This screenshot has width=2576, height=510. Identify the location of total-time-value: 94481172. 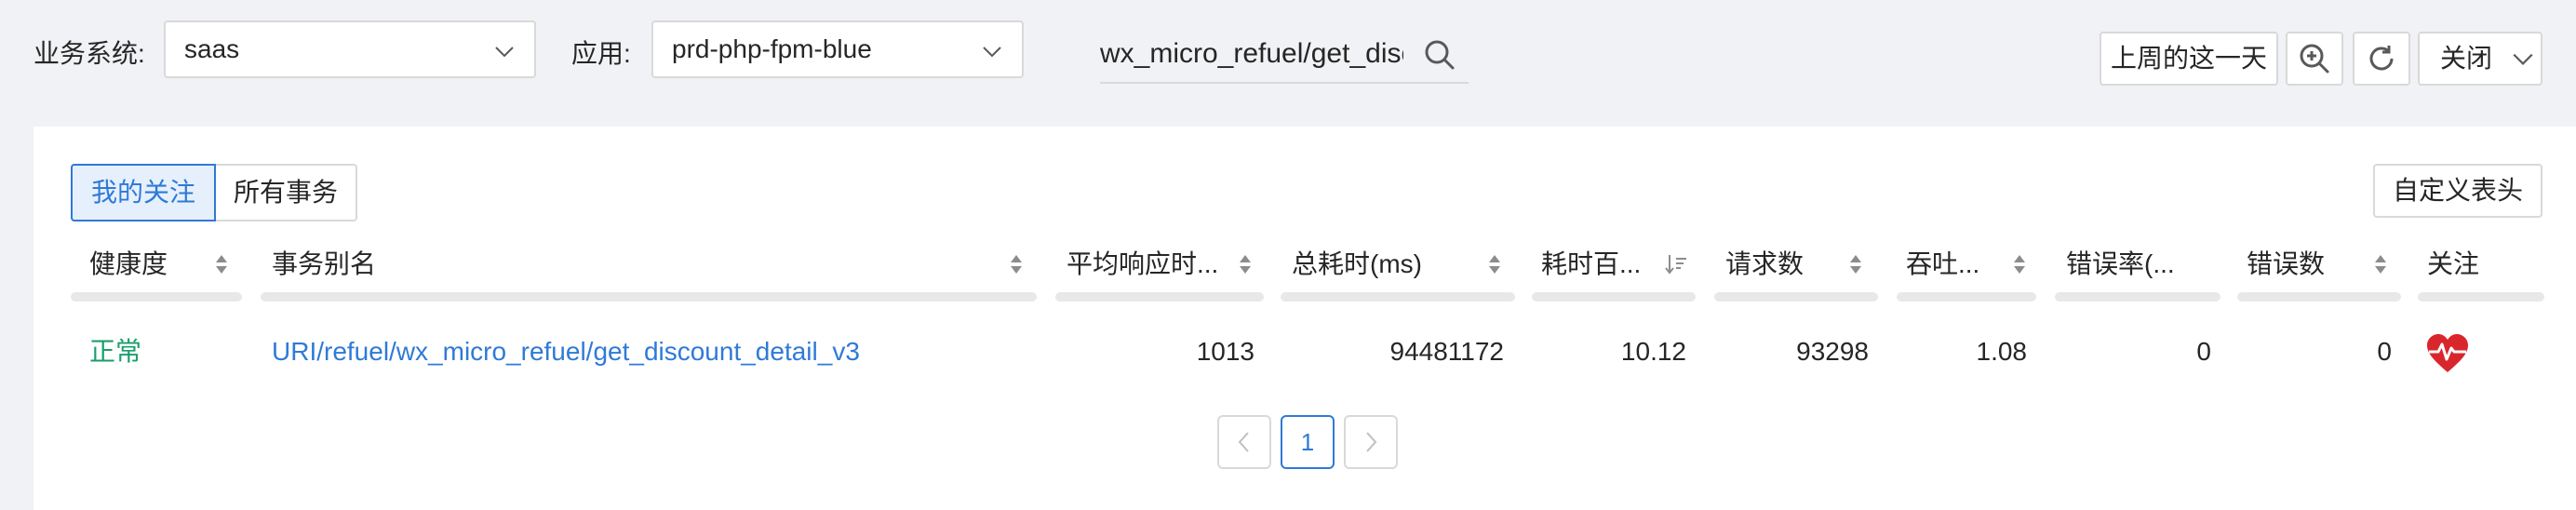
(1447, 351).